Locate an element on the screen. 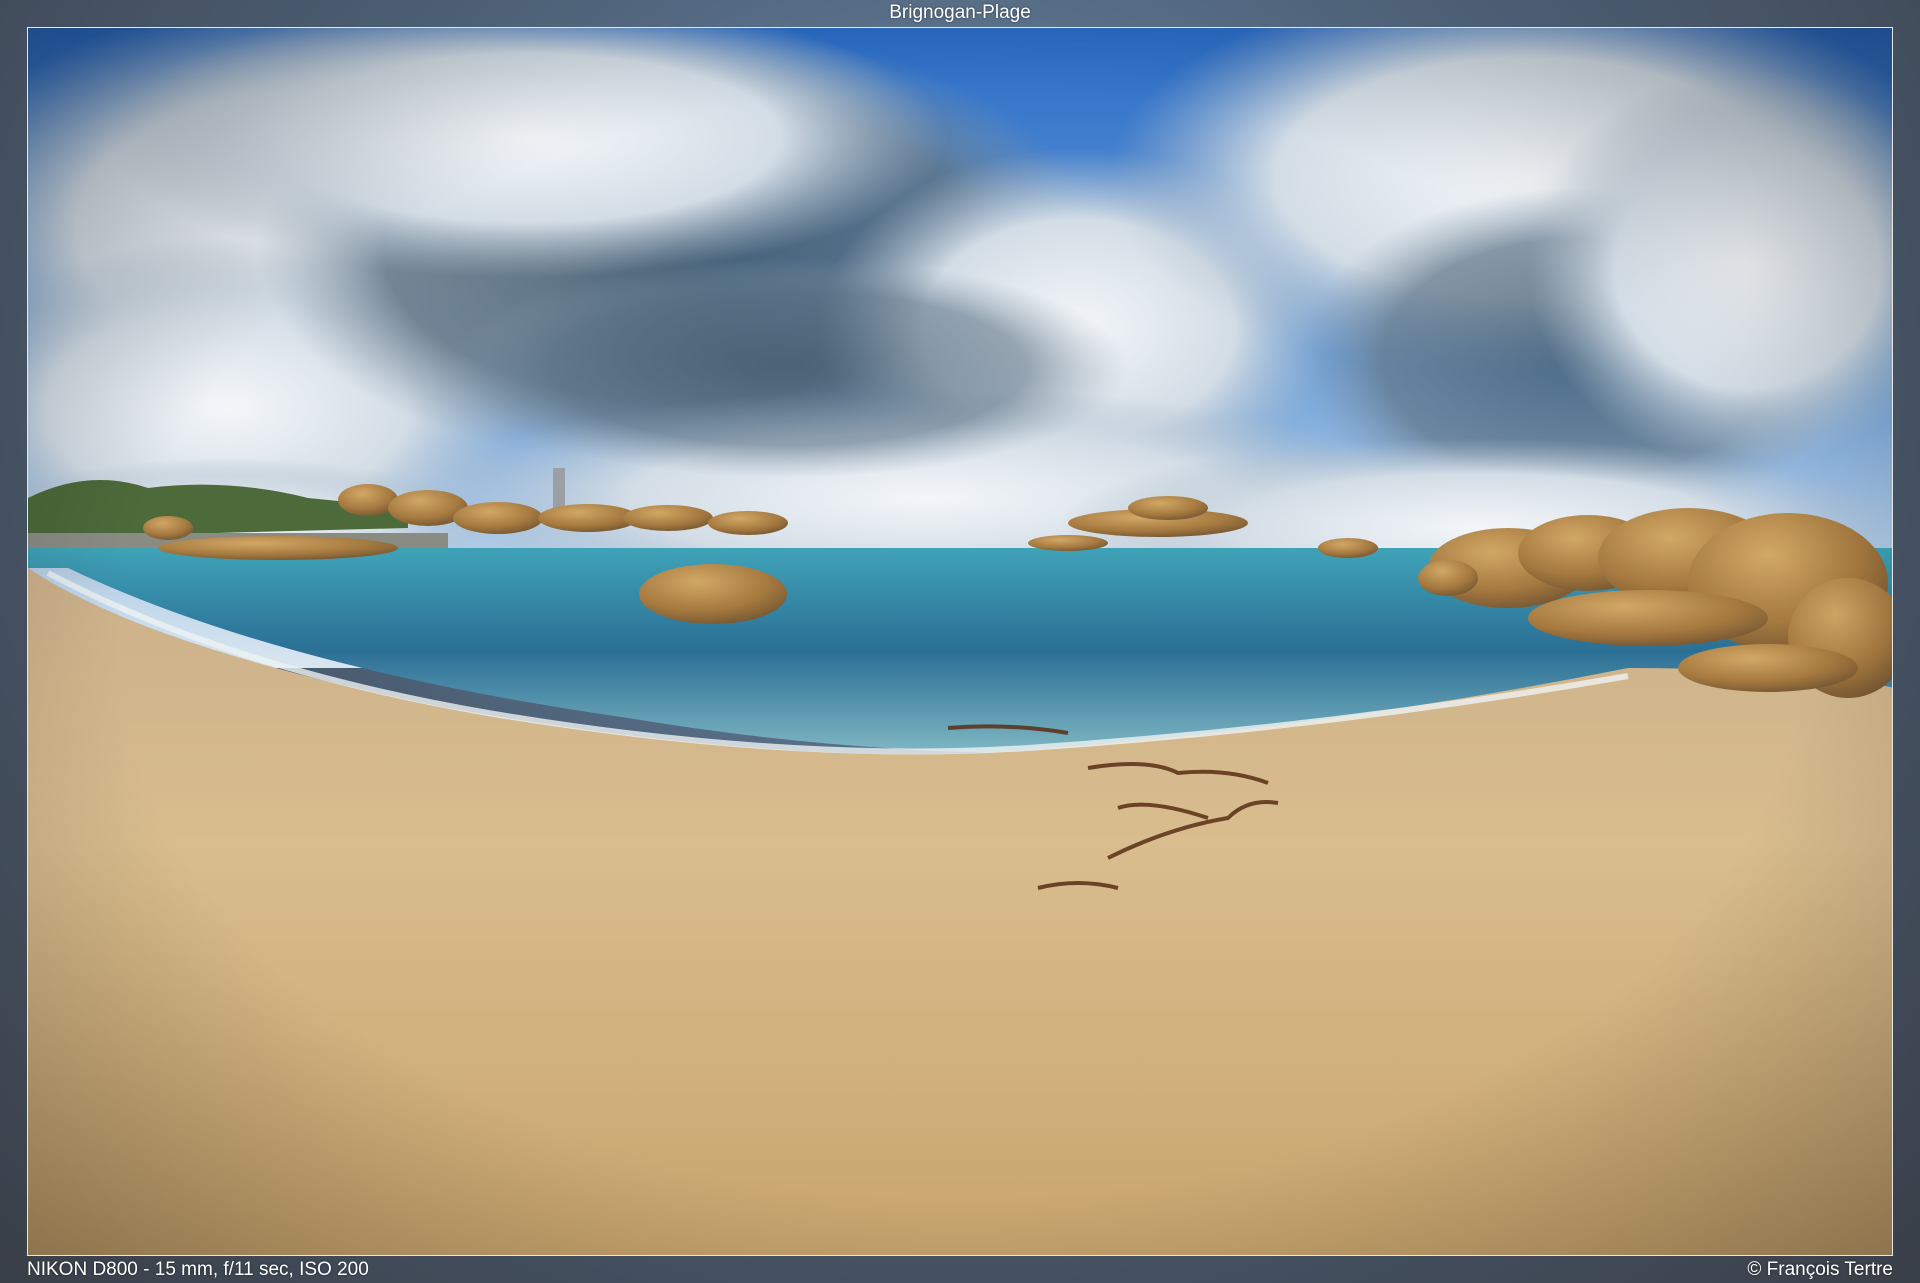 The height and width of the screenshot is (1283, 1920). photo-title: Brignogan-Plage is located at coordinates (960, 12).